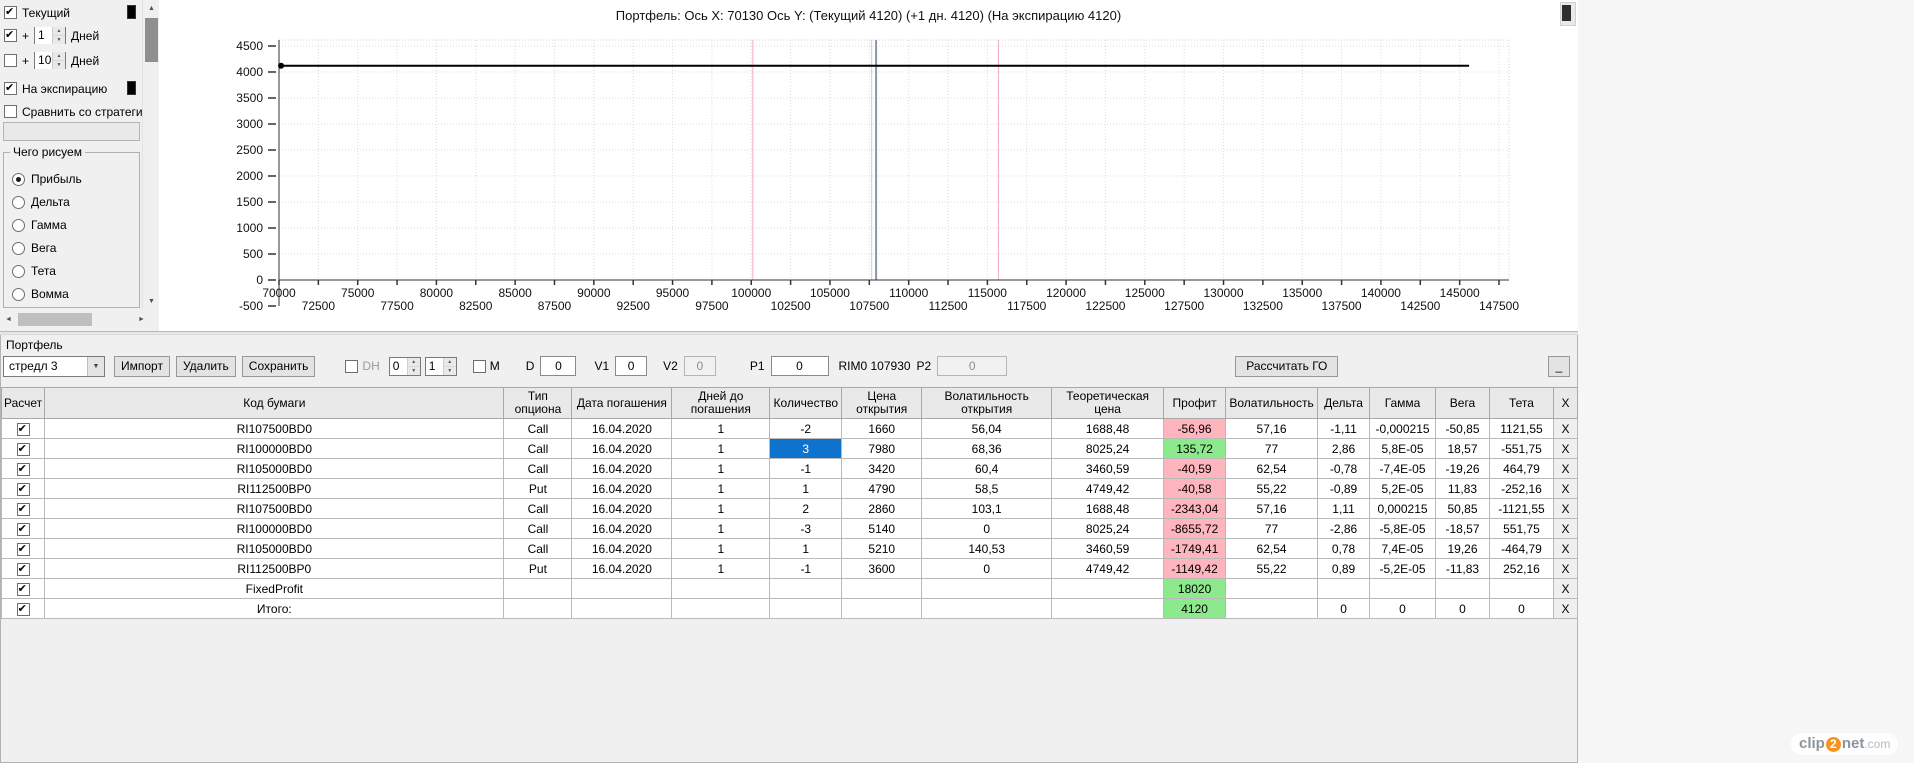  What do you see at coordinates (806, 588) in the screenshot?
I see `qty-cell` at bounding box center [806, 588].